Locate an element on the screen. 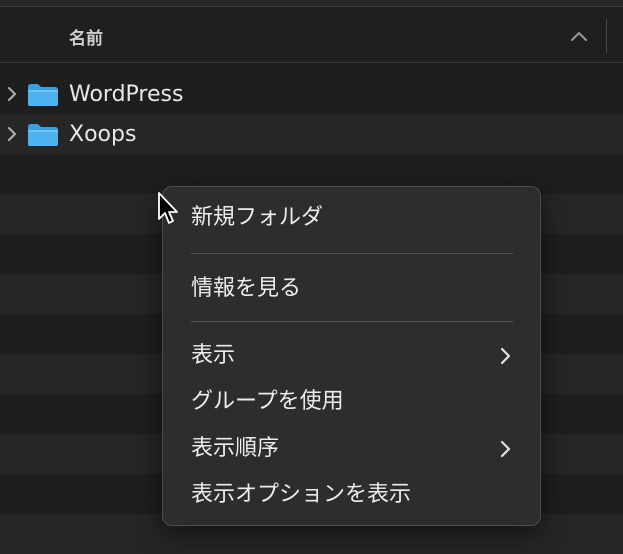  menu-item-label: 情報を見る is located at coordinates (246, 288).